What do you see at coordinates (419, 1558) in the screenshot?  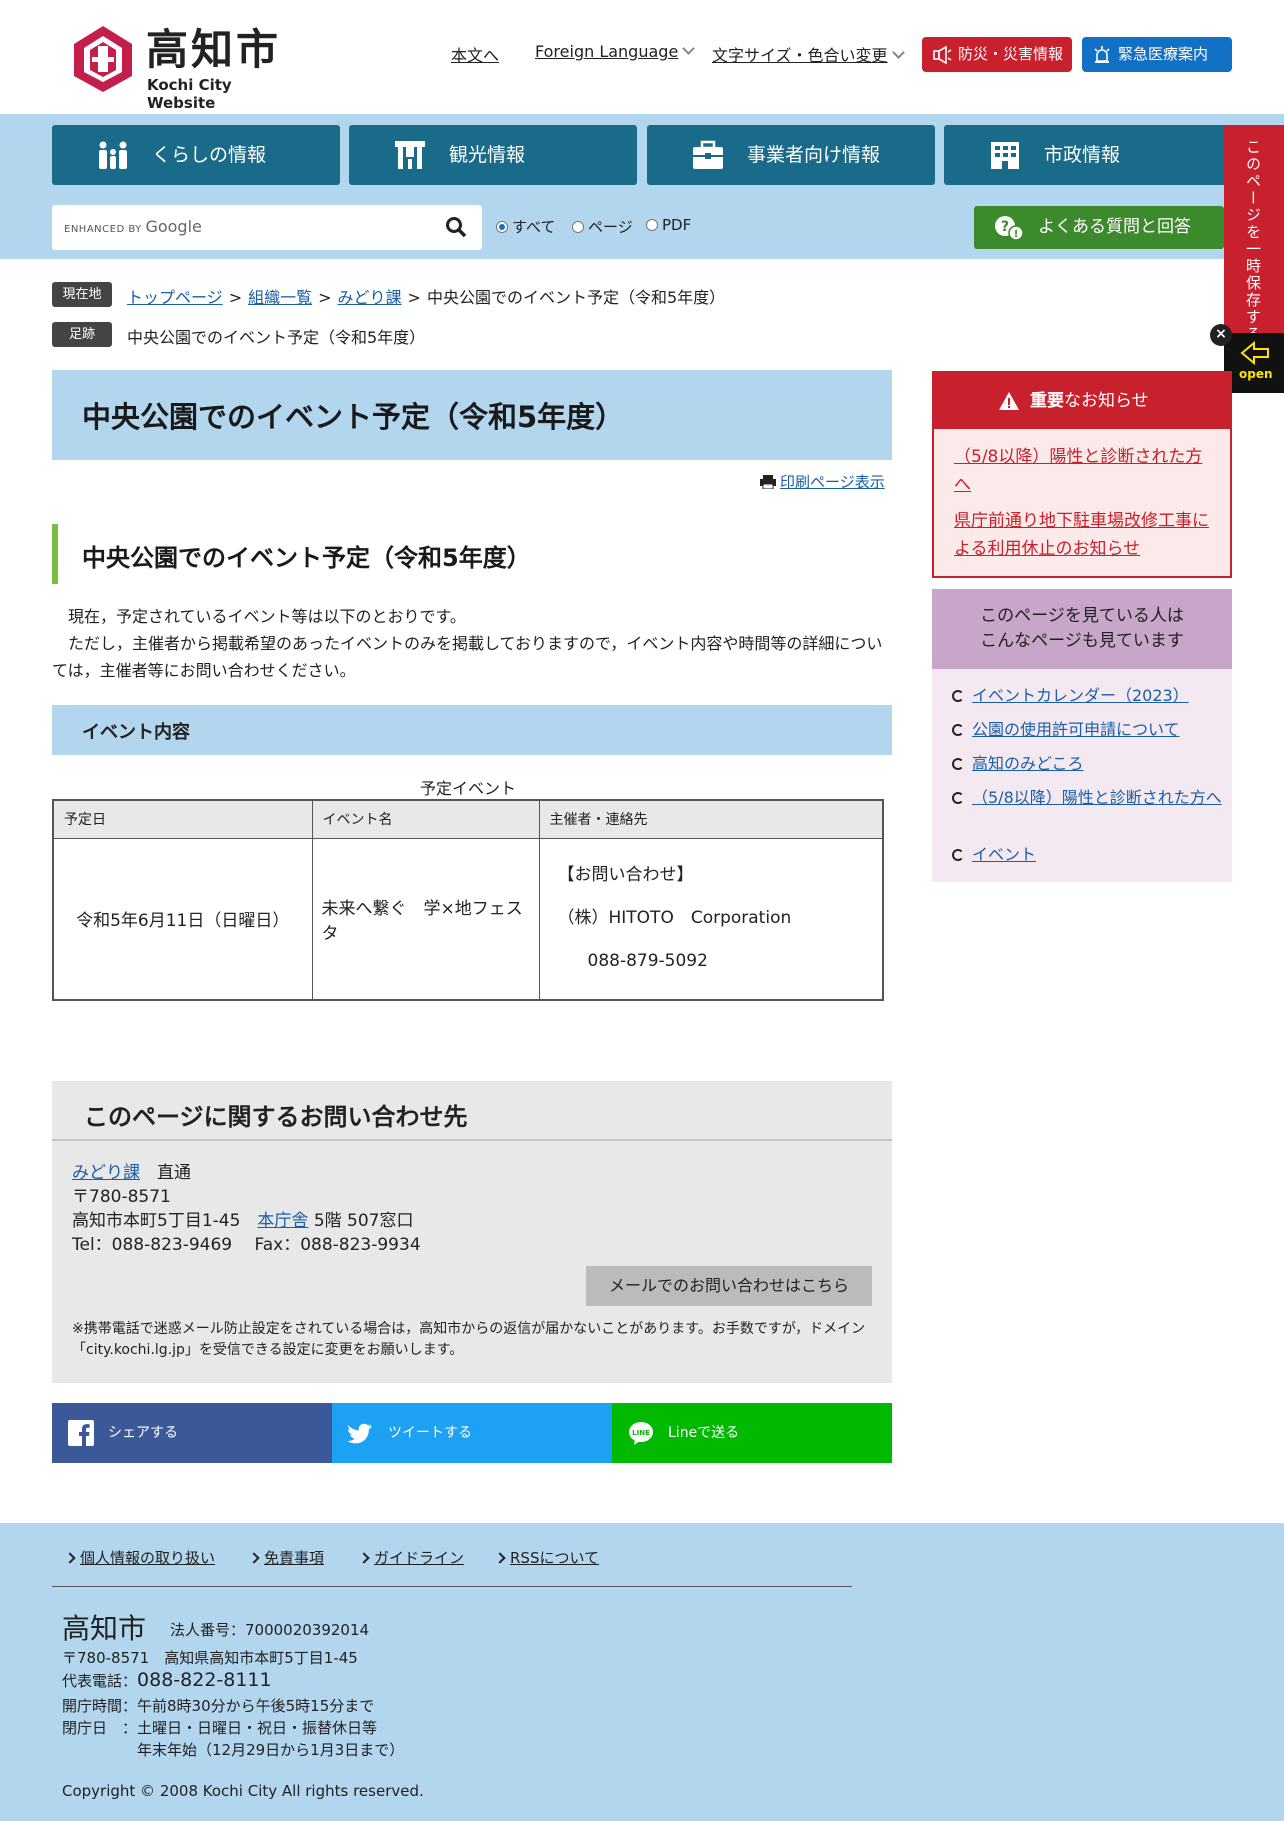 I see `footer-guideline-label: ガイドライン` at bounding box center [419, 1558].